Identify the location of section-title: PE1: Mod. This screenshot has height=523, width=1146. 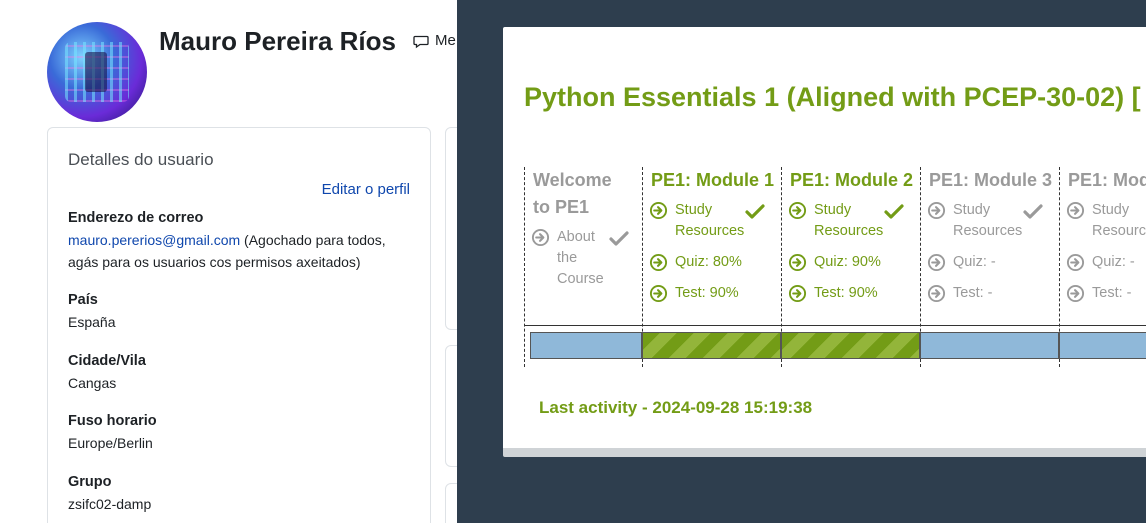
(1107, 180).